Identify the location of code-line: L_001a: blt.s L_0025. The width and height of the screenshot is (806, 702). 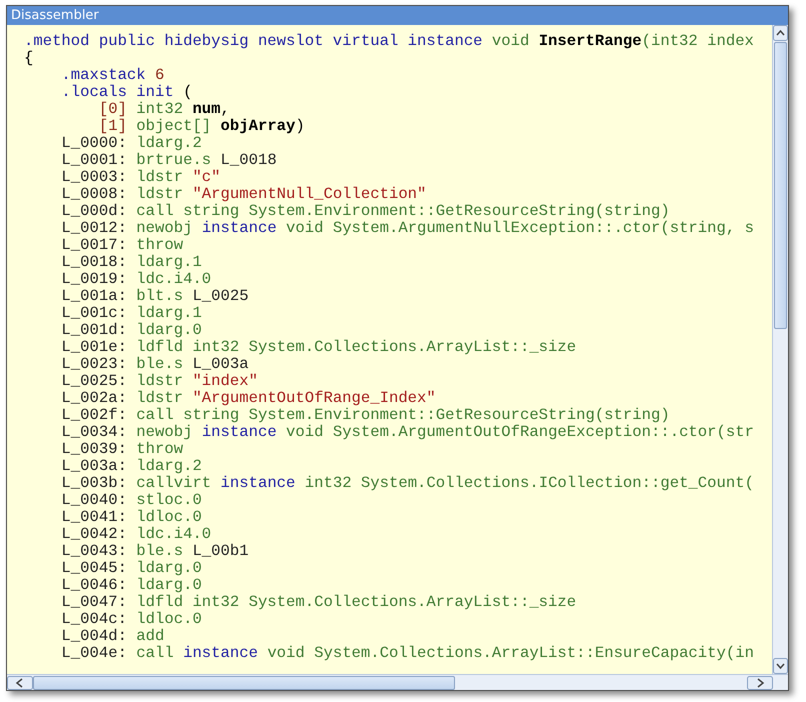
(154, 296).